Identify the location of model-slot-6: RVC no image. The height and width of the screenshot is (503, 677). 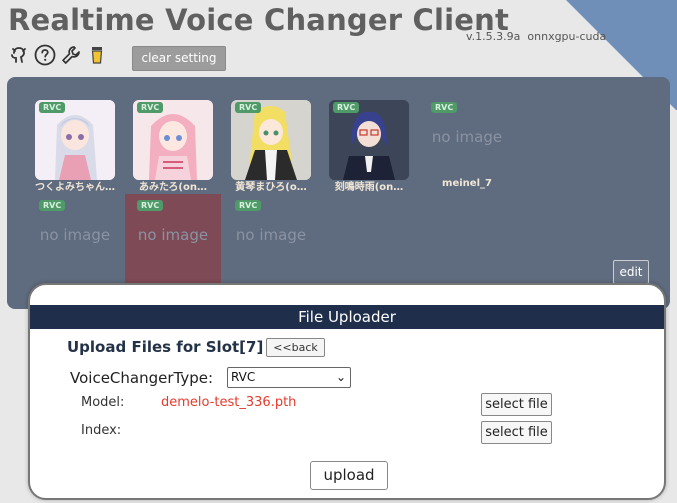
(75, 238).